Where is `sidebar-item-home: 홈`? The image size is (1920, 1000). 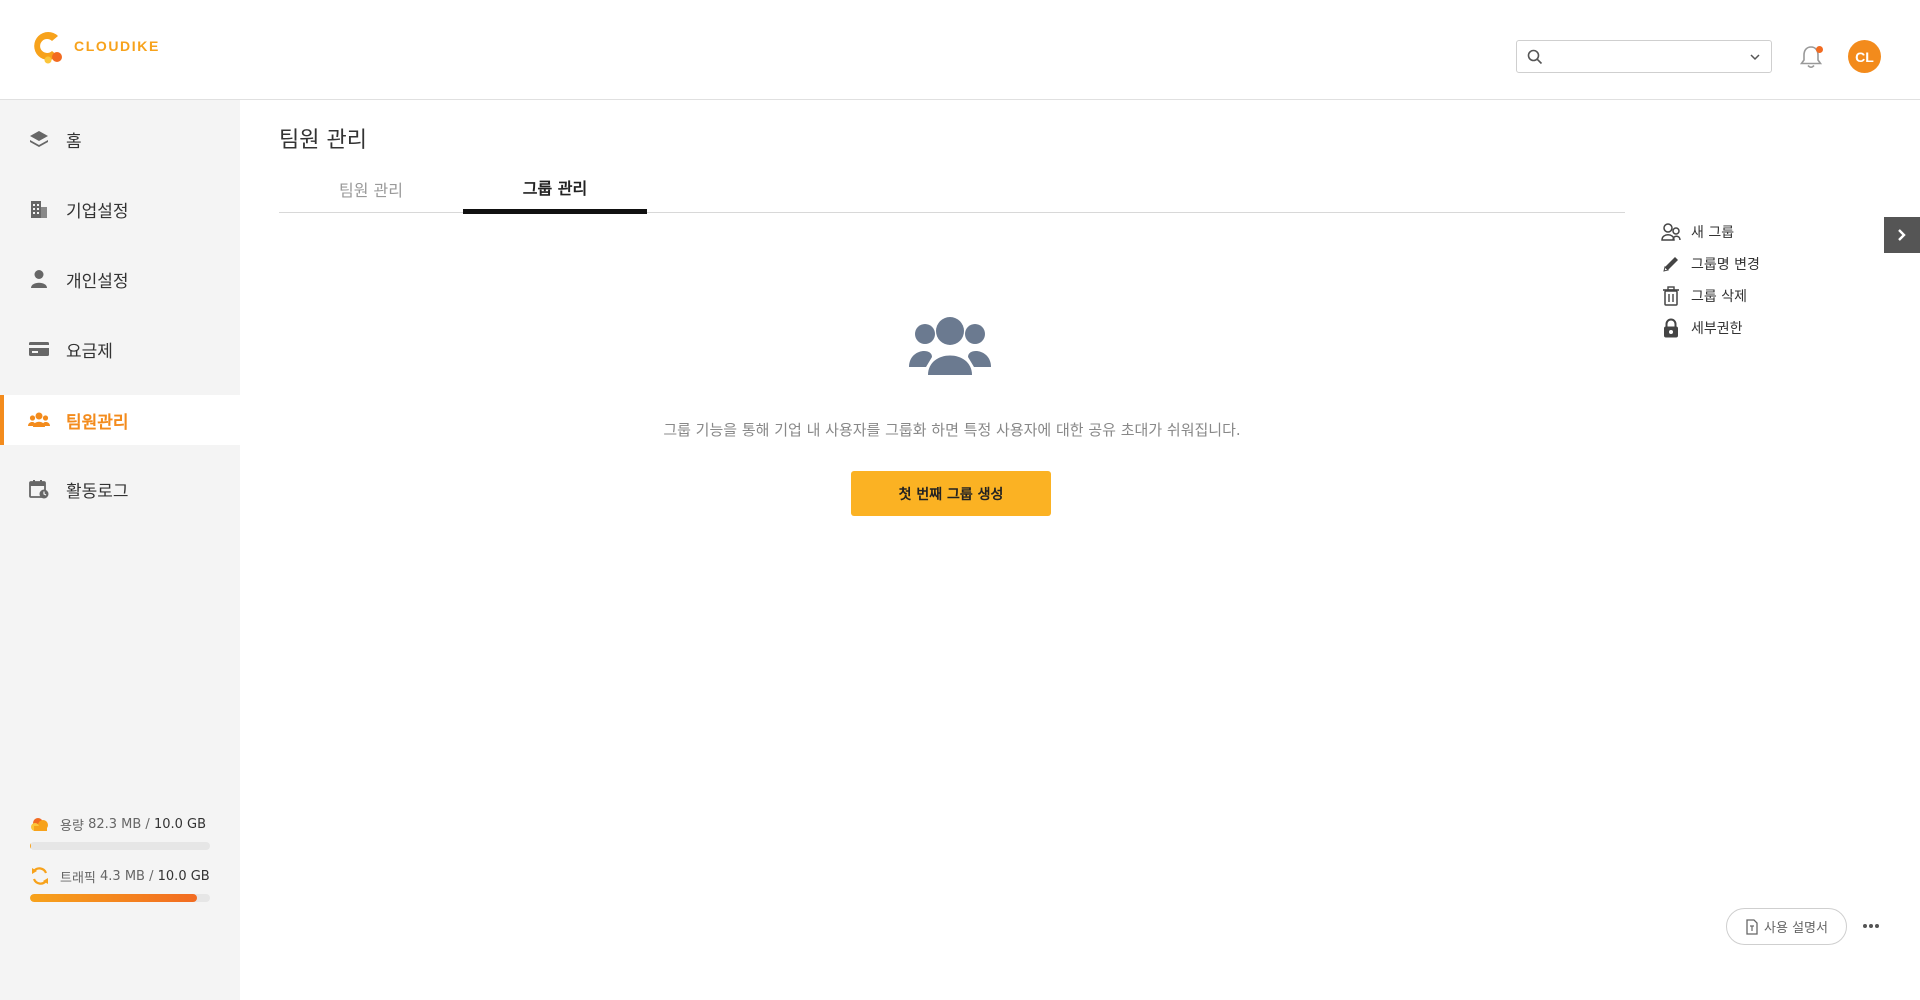
sidebar-item-home: 홈 is located at coordinates (120, 139).